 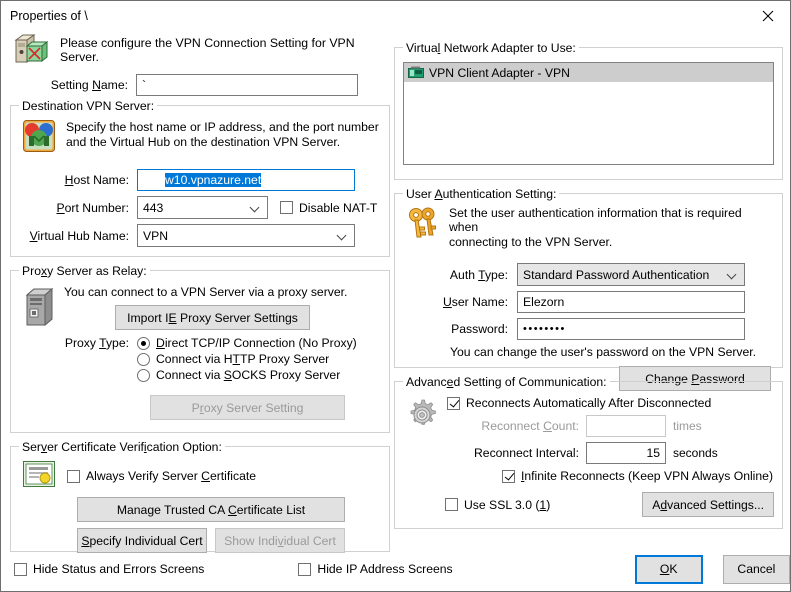 I want to click on proxy-type-socks-label: Connect via SOCKS Proxy Server, so click(x=248, y=375).